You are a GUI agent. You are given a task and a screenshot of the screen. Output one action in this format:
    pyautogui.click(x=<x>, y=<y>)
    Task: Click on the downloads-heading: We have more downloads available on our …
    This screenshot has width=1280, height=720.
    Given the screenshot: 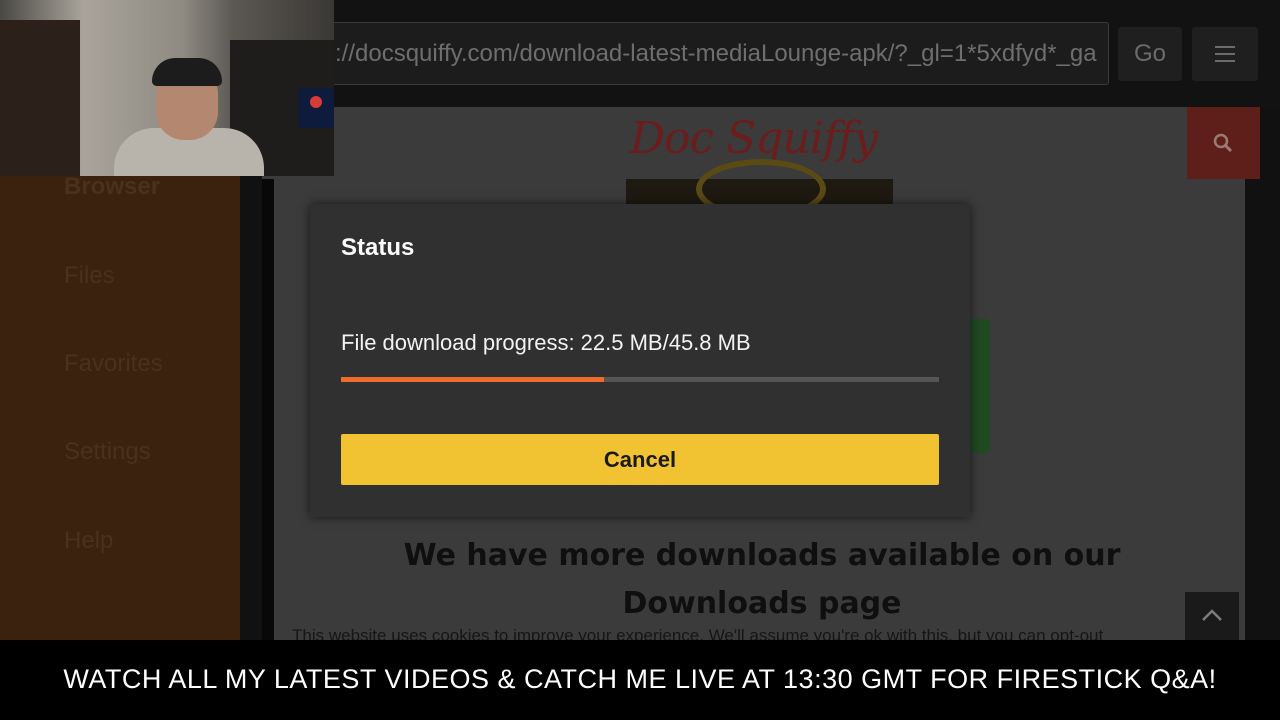 What is the action you would take?
    pyautogui.click(x=762, y=579)
    